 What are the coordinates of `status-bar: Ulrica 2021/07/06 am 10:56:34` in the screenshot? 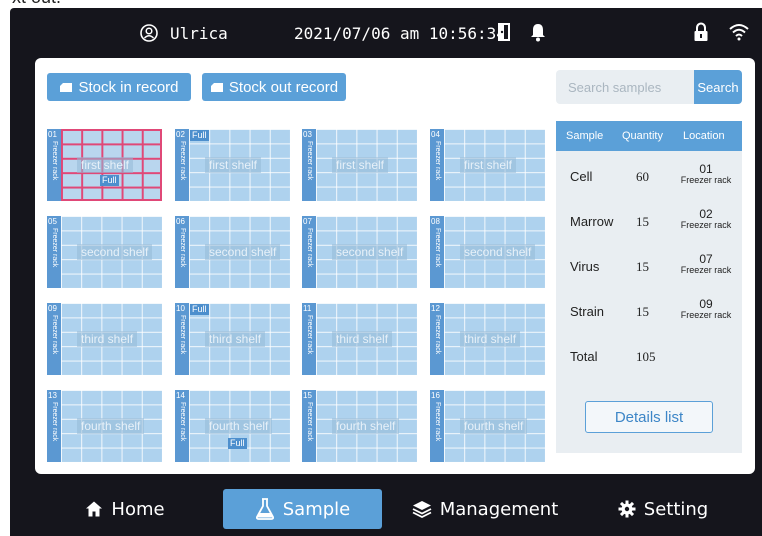 It's located at (386, 33).